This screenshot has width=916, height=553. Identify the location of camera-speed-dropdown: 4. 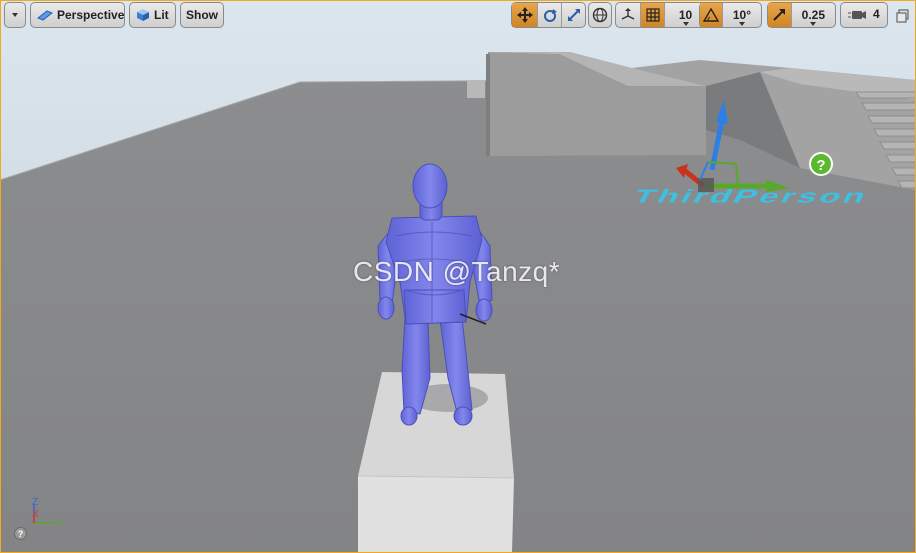
(864, 15).